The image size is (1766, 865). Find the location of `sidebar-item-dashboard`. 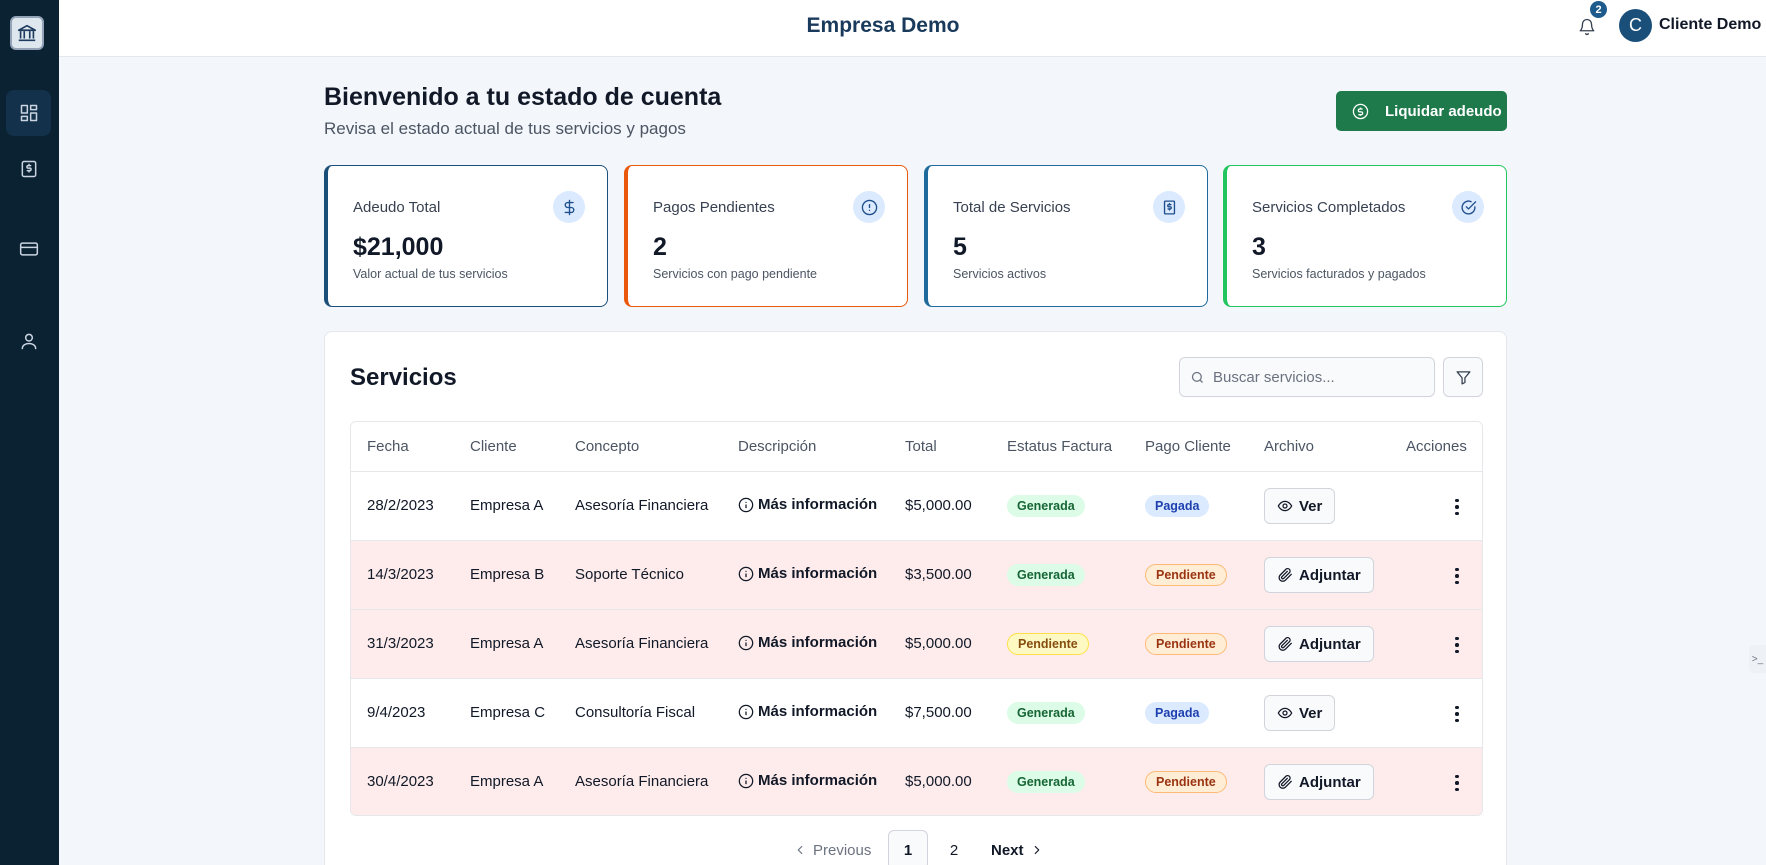

sidebar-item-dashboard is located at coordinates (28, 113).